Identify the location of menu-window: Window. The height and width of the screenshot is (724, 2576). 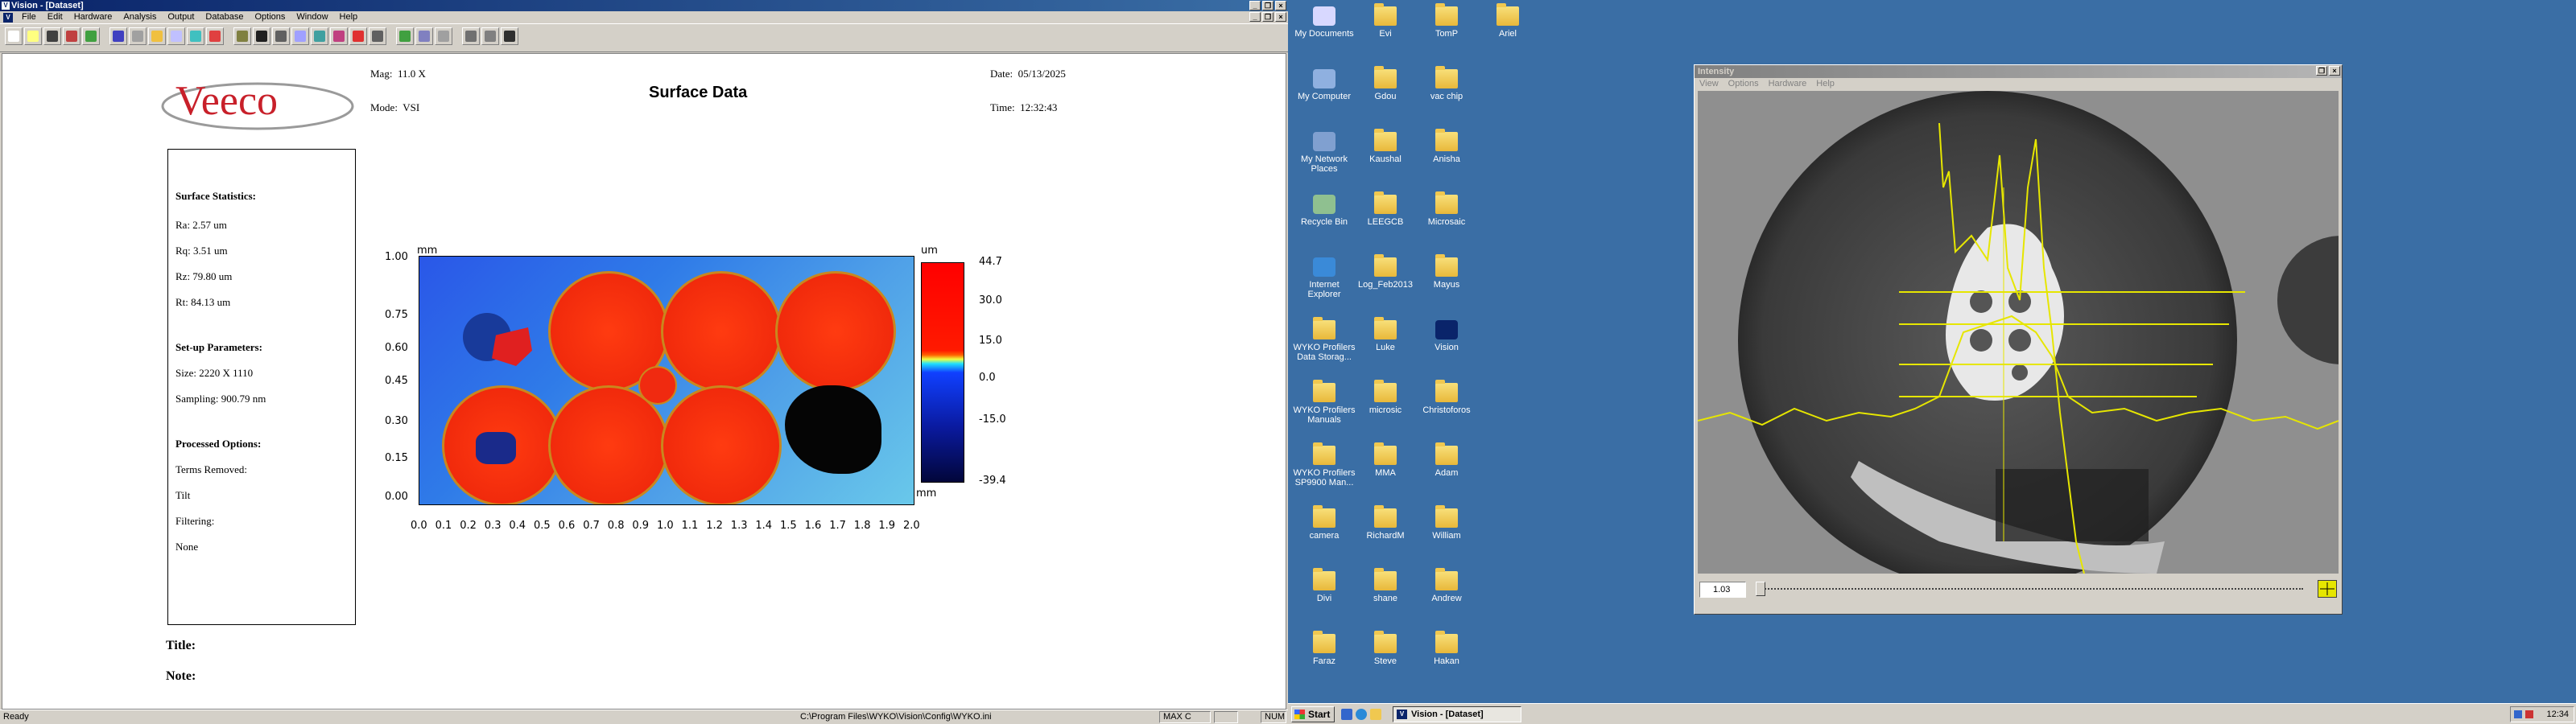
(312, 17).